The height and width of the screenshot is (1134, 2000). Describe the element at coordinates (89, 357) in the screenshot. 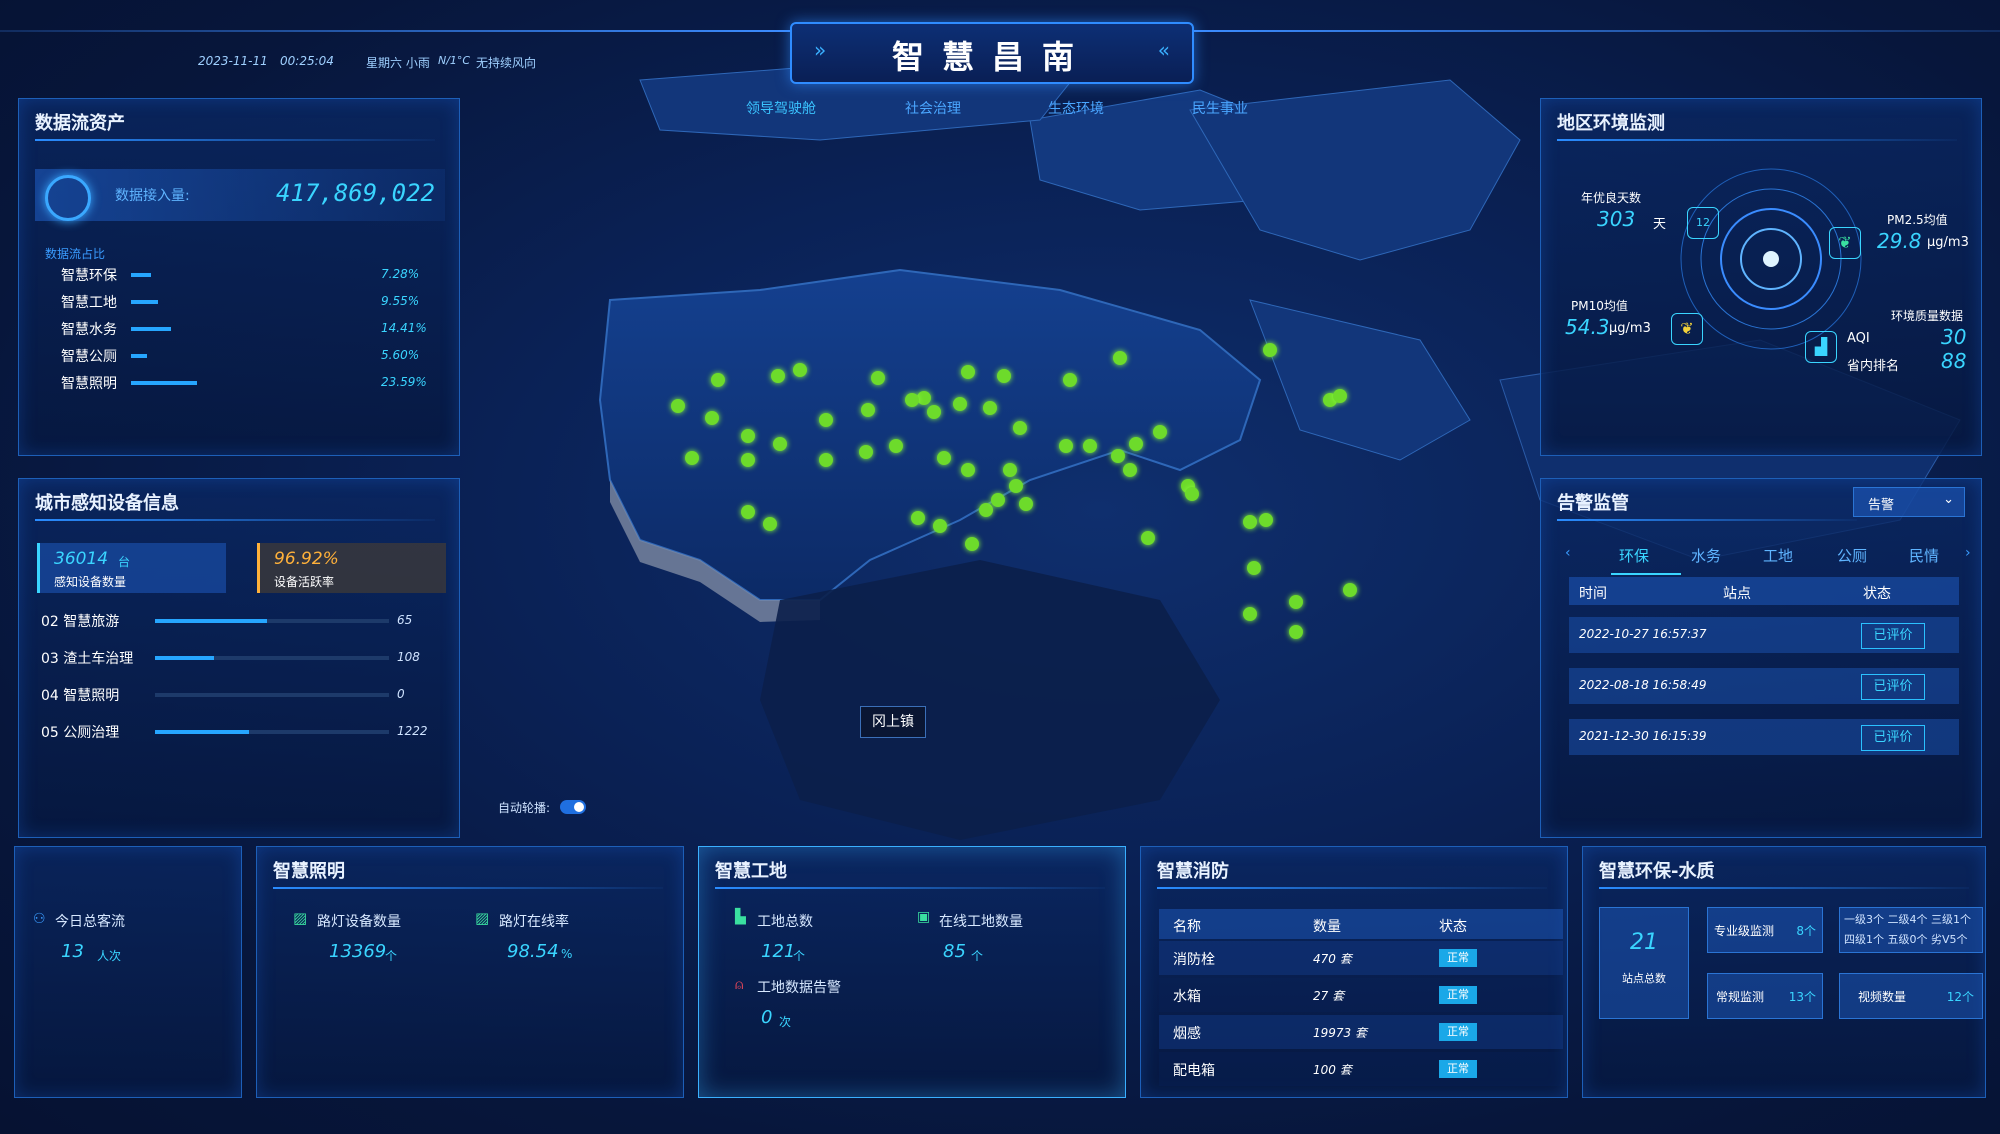

I see `ratio-name: 智慧公厕` at that location.